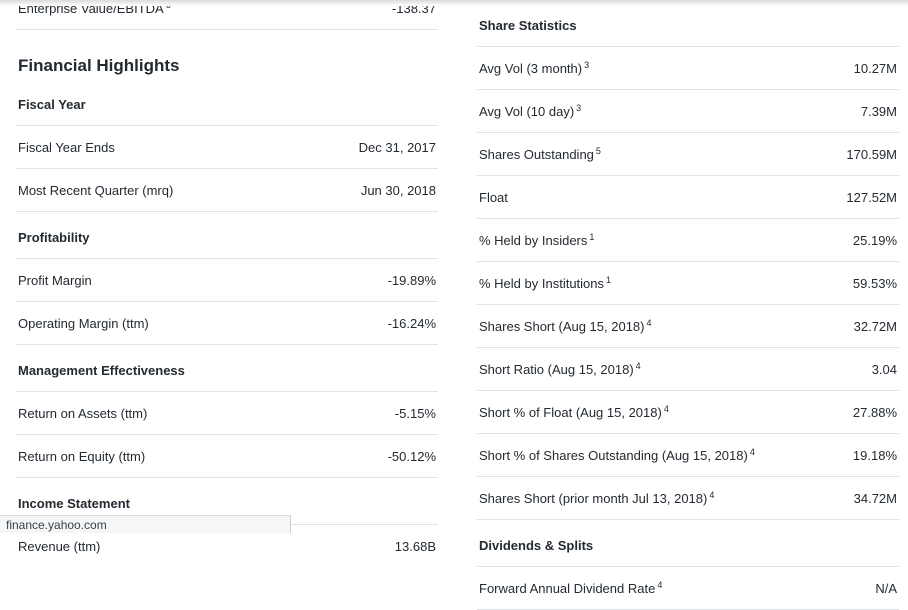  What do you see at coordinates (884, 369) in the screenshot?
I see `row-value: 3.04` at bounding box center [884, 369].